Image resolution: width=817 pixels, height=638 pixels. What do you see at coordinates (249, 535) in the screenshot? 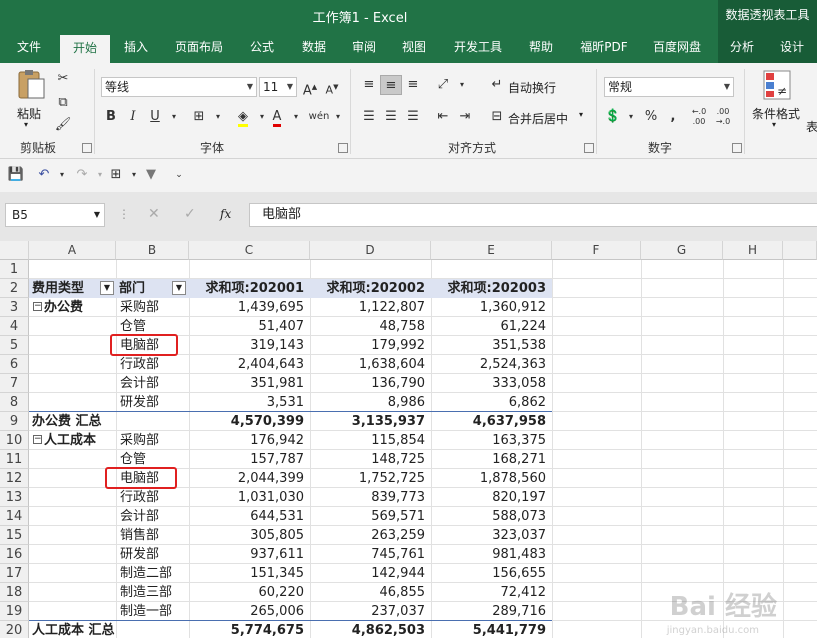
I see `value-202001-cell: 305,805` at bounding box center [249, 535].